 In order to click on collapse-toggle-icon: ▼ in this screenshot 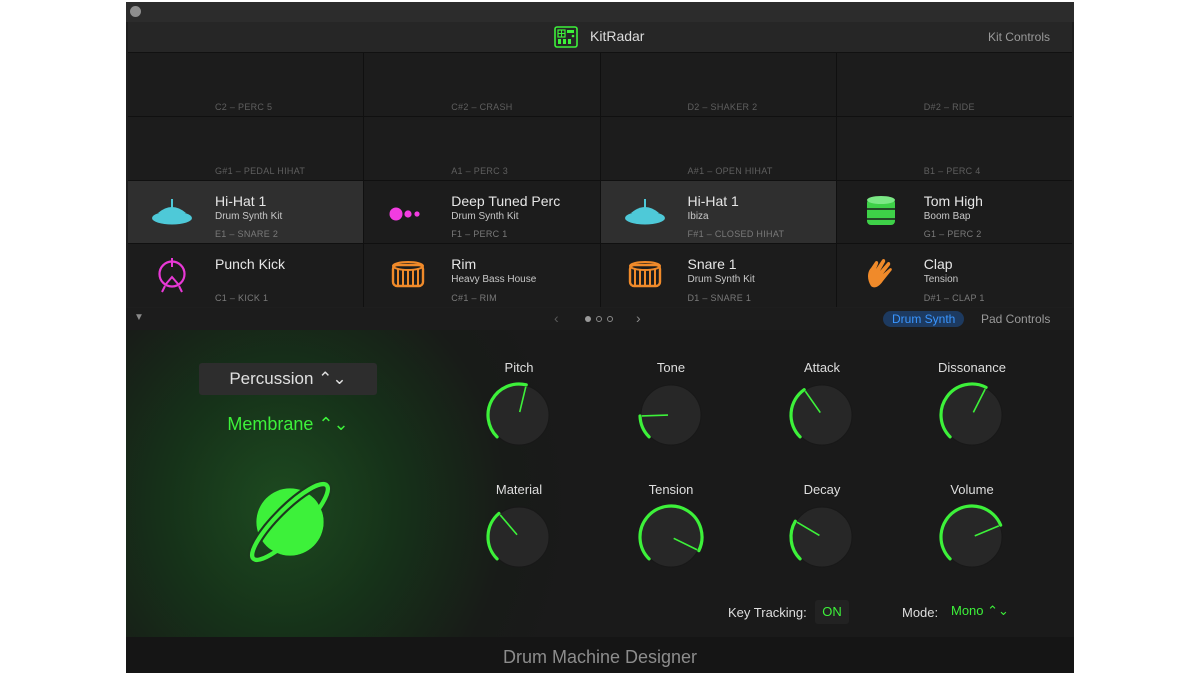, I will do `click(139, 317)`.